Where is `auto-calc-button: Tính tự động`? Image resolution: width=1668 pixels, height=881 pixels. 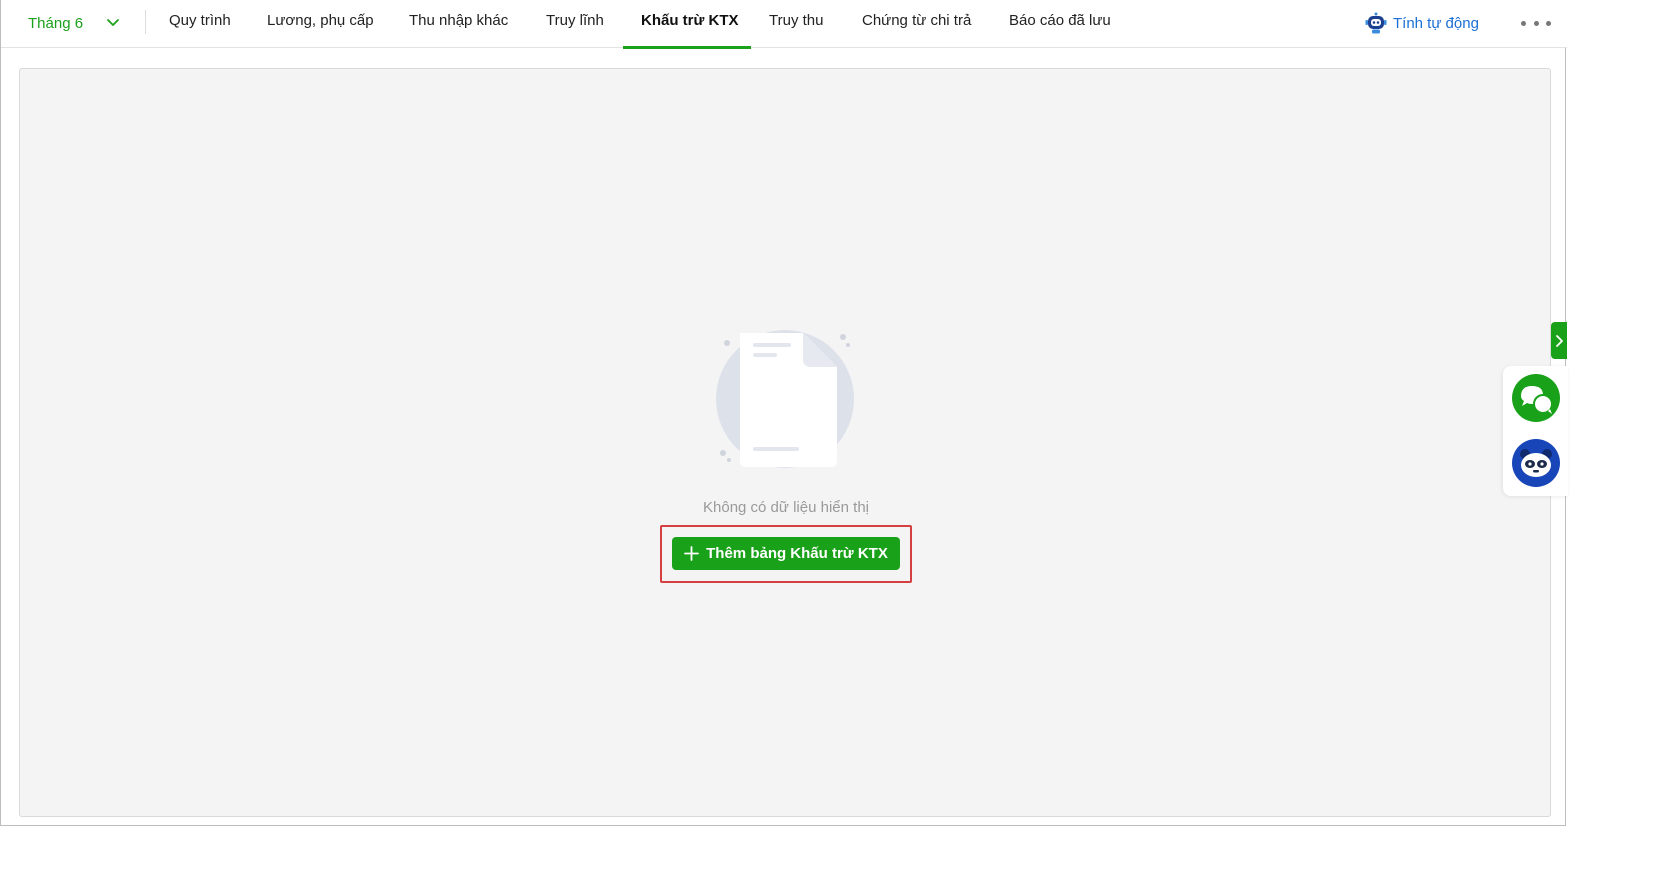
auto-calc-button: Tính tự động is located at coordinates (1421, 23).